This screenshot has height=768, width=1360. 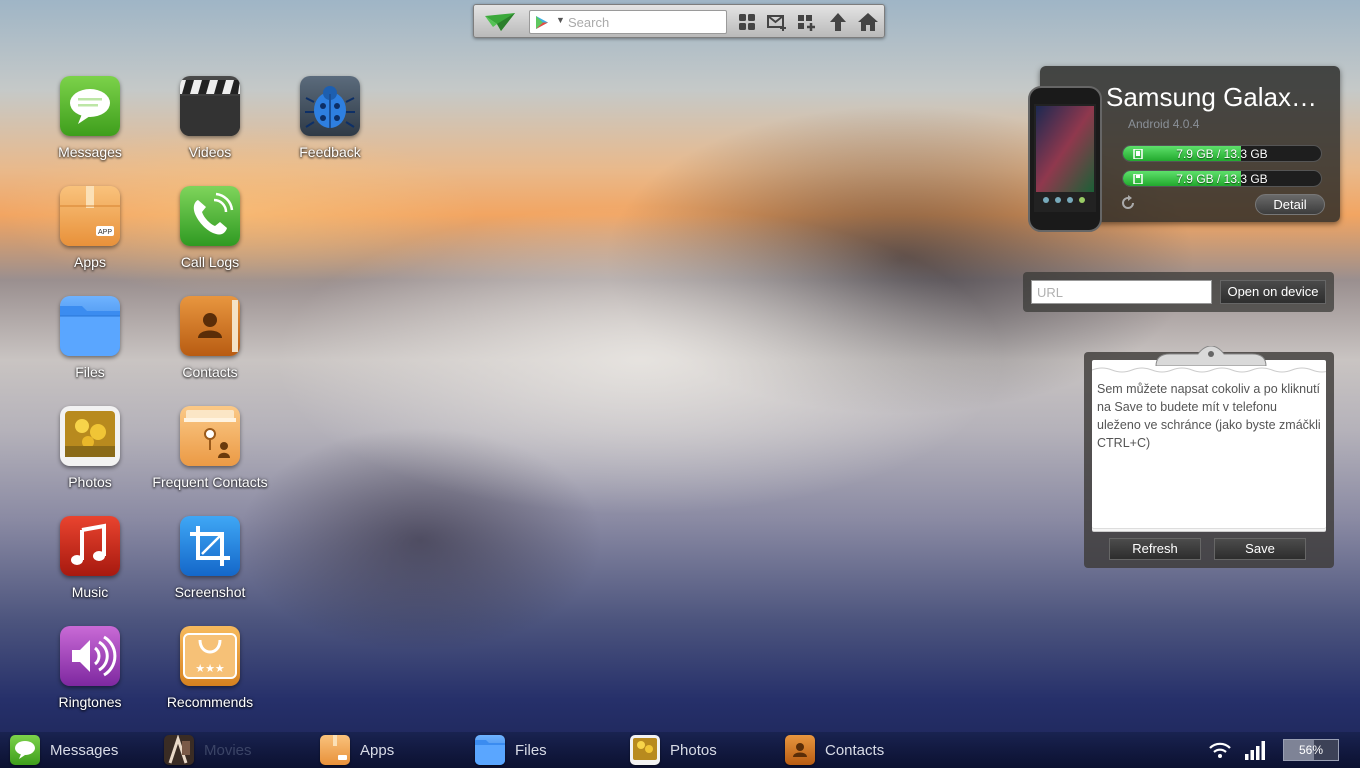 What do you see at coordinates (560, 20) in the screenshot?
I see `chevron-down-icon: ▼` at bounding box center [560, 20].